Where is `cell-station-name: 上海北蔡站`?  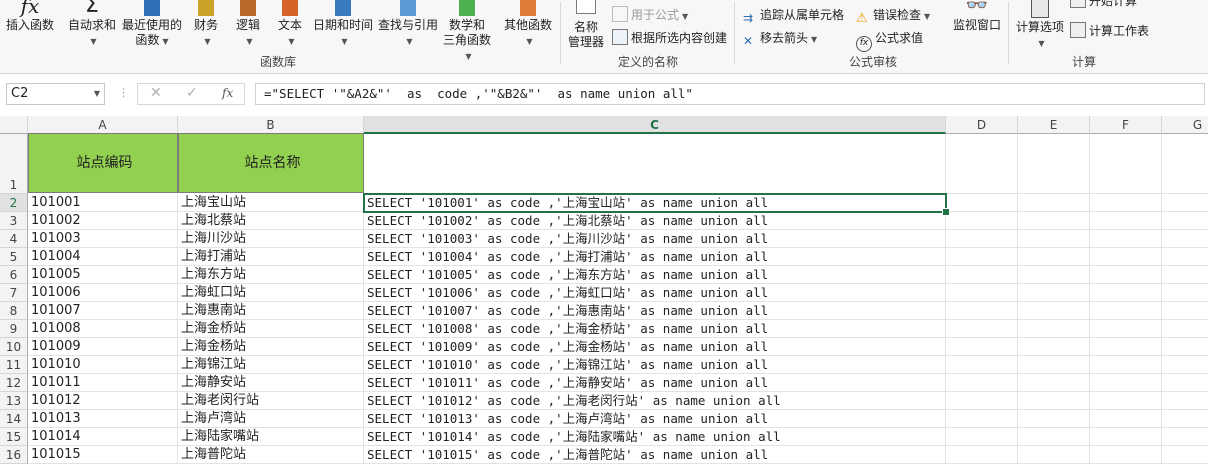
cell-station-name: 上海北蔡站 is located at coordinates (271, 221).